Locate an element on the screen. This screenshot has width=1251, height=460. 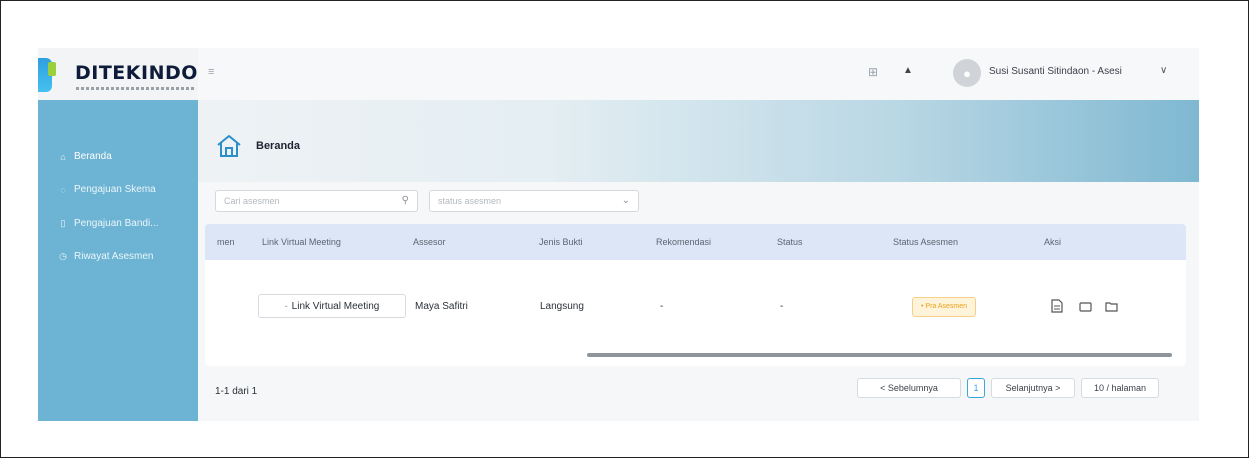
sidebar-item-label: Riwayat Asesmen is located at coordinates (114, 256).